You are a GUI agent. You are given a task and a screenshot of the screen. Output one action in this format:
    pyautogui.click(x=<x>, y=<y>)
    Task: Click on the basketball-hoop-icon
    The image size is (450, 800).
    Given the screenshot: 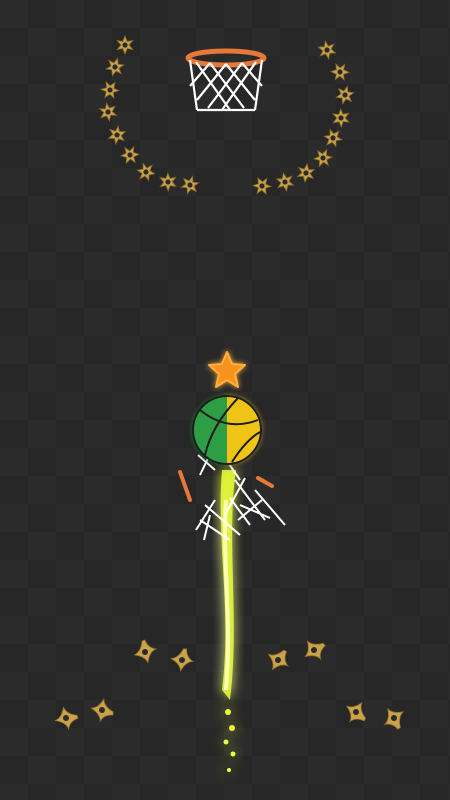 What is the action you would take?
    pyautogui.click(x=226, y=80)
    